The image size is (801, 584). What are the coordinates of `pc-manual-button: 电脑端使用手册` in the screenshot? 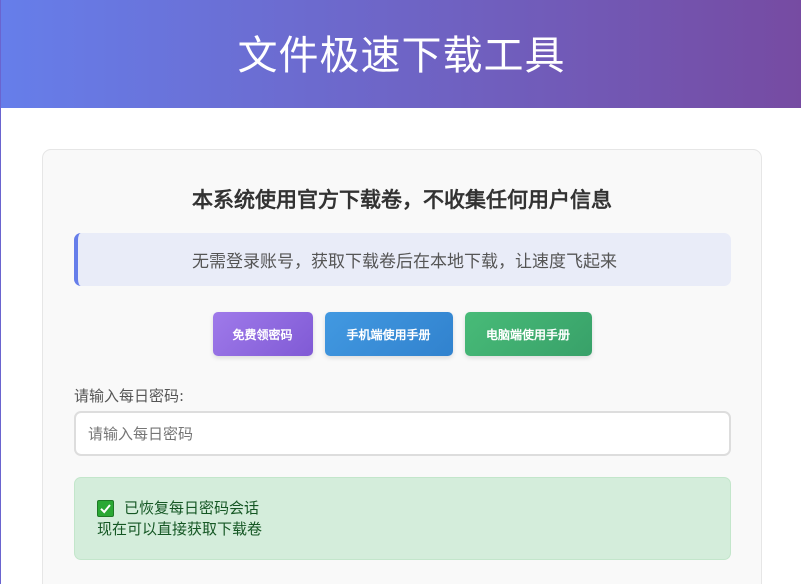 It's located at (528, 334).